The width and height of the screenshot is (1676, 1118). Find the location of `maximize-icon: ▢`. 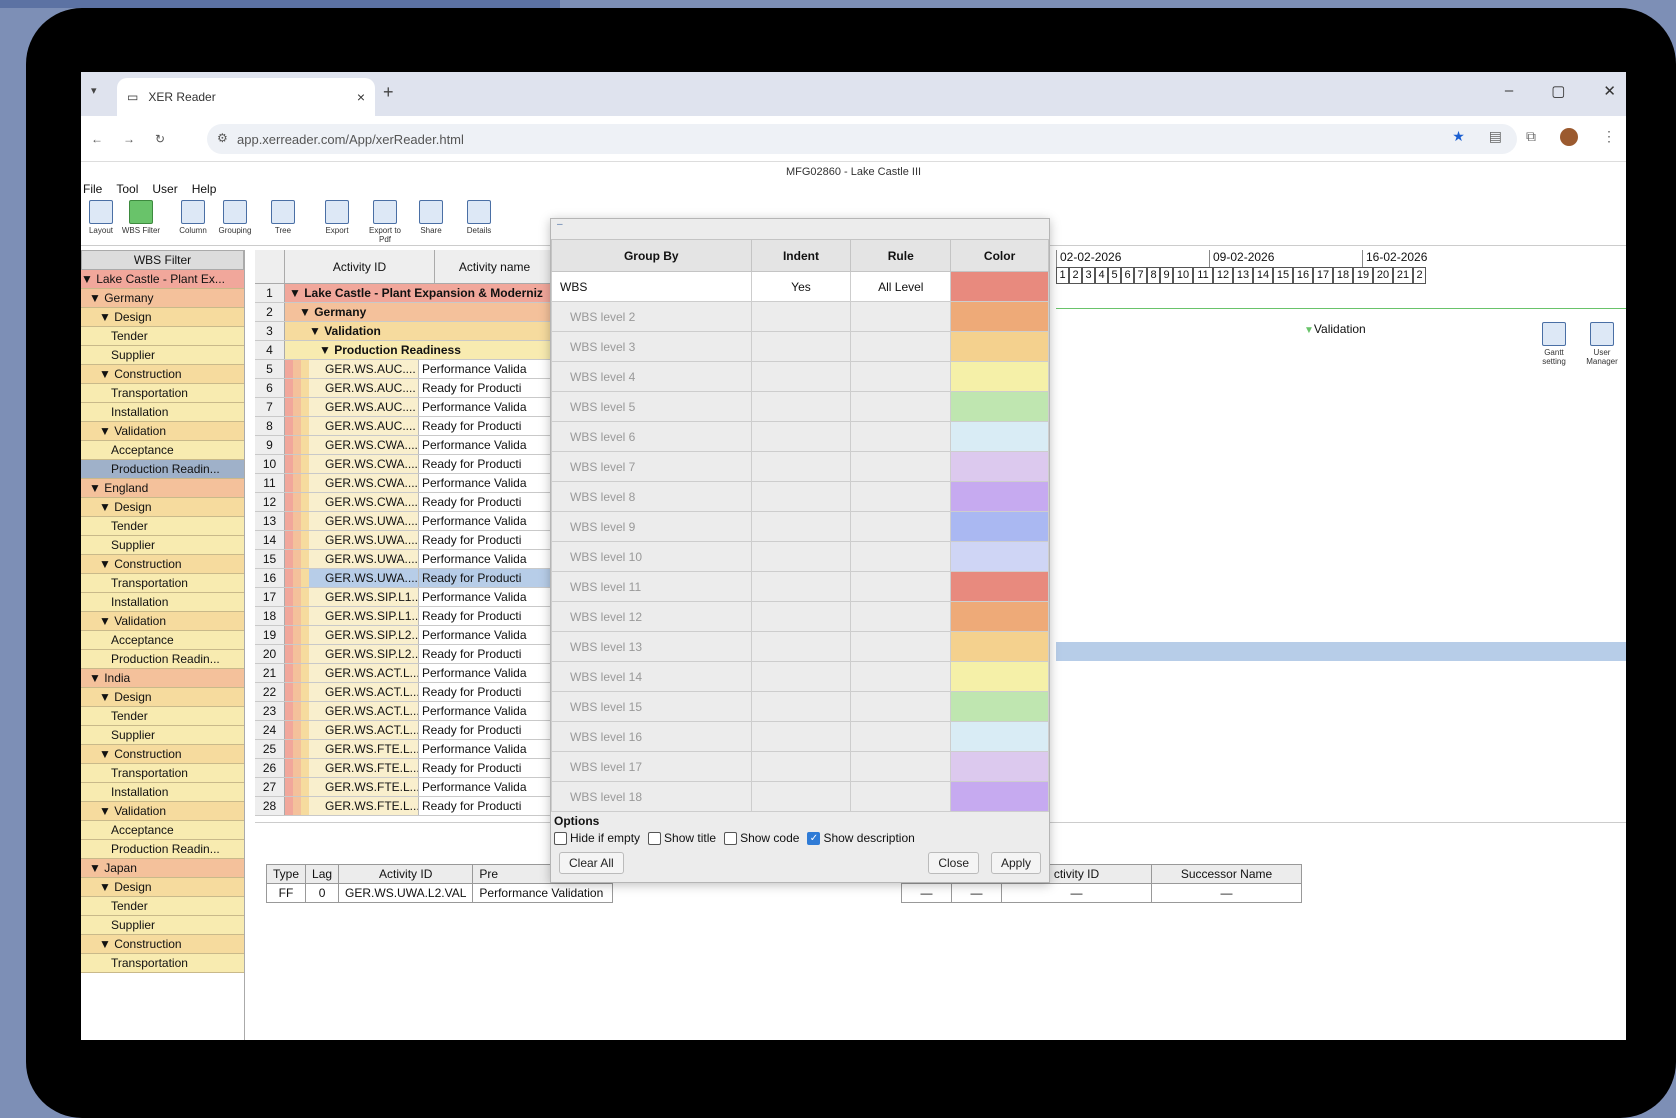

maximize-icon: ▢ is located at coordinates (1558, 91).